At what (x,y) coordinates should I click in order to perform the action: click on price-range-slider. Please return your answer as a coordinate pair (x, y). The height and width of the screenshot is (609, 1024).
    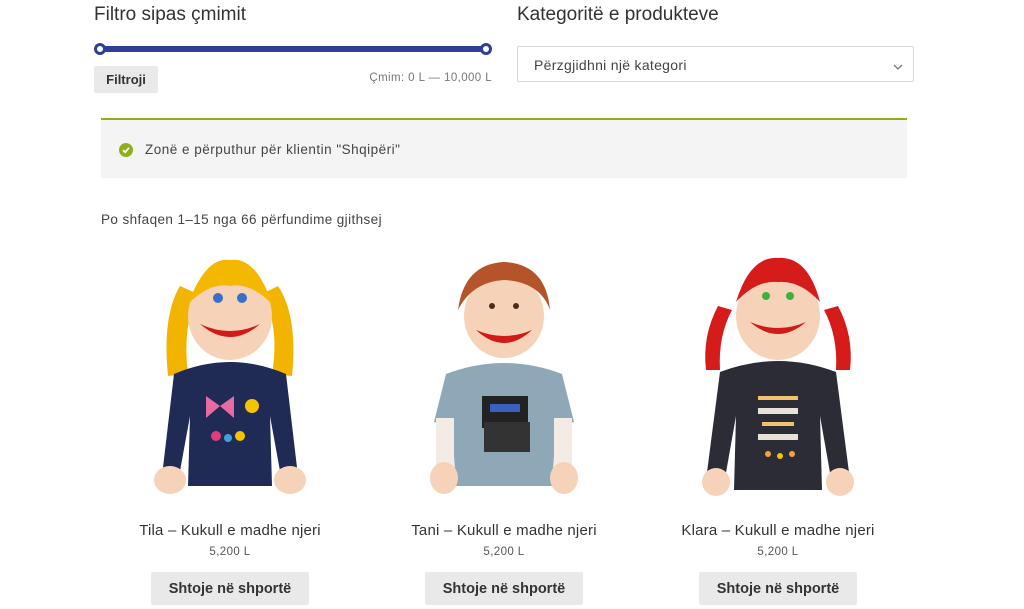
    Looking at the image, I should click on (293, 49).